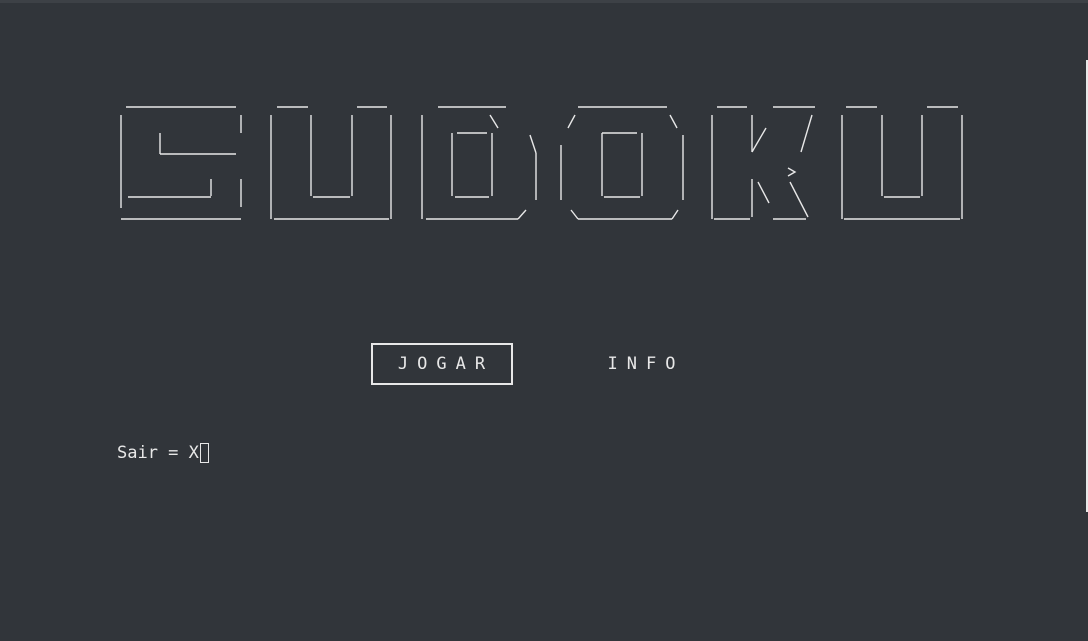 The image size is (1088, 641). I want to click on logo-letter-o, so click(622, 163).